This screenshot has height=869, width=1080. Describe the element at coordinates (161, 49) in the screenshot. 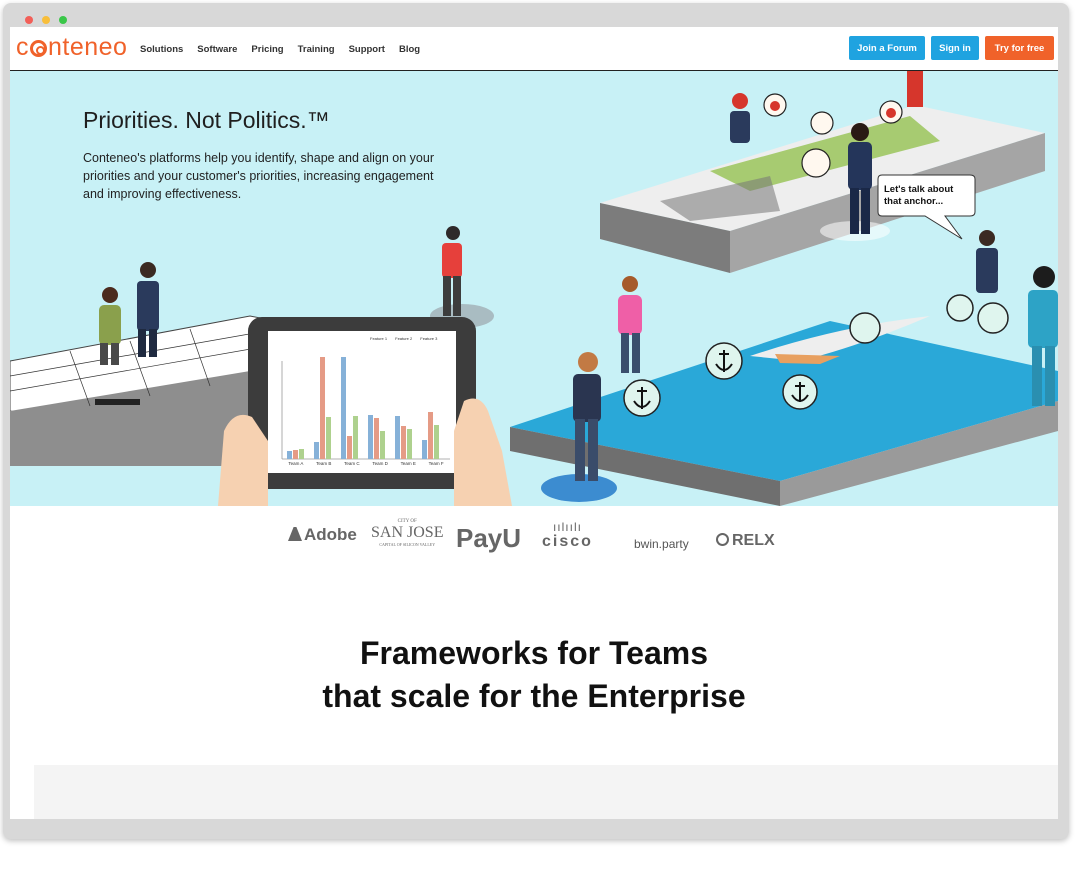

I see `menu-item-solutions: Solutions` at that location.